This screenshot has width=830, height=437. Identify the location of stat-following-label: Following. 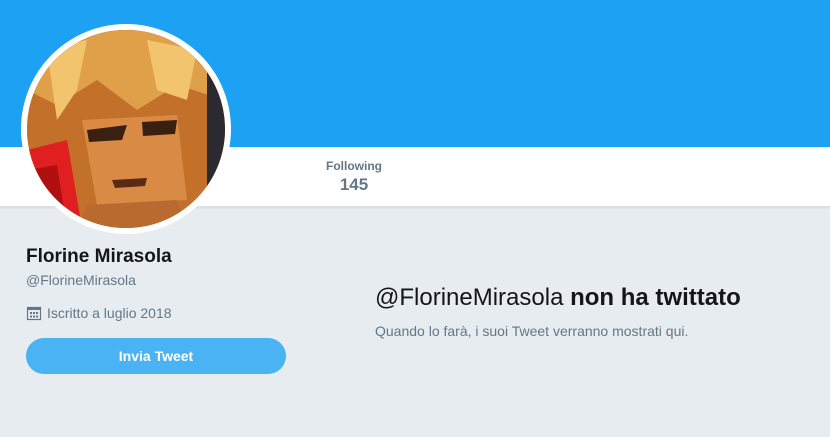
(354, 166).